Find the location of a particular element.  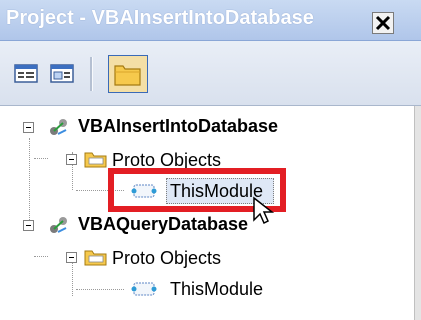

view-code-icon is located at coordinates (26, 73).